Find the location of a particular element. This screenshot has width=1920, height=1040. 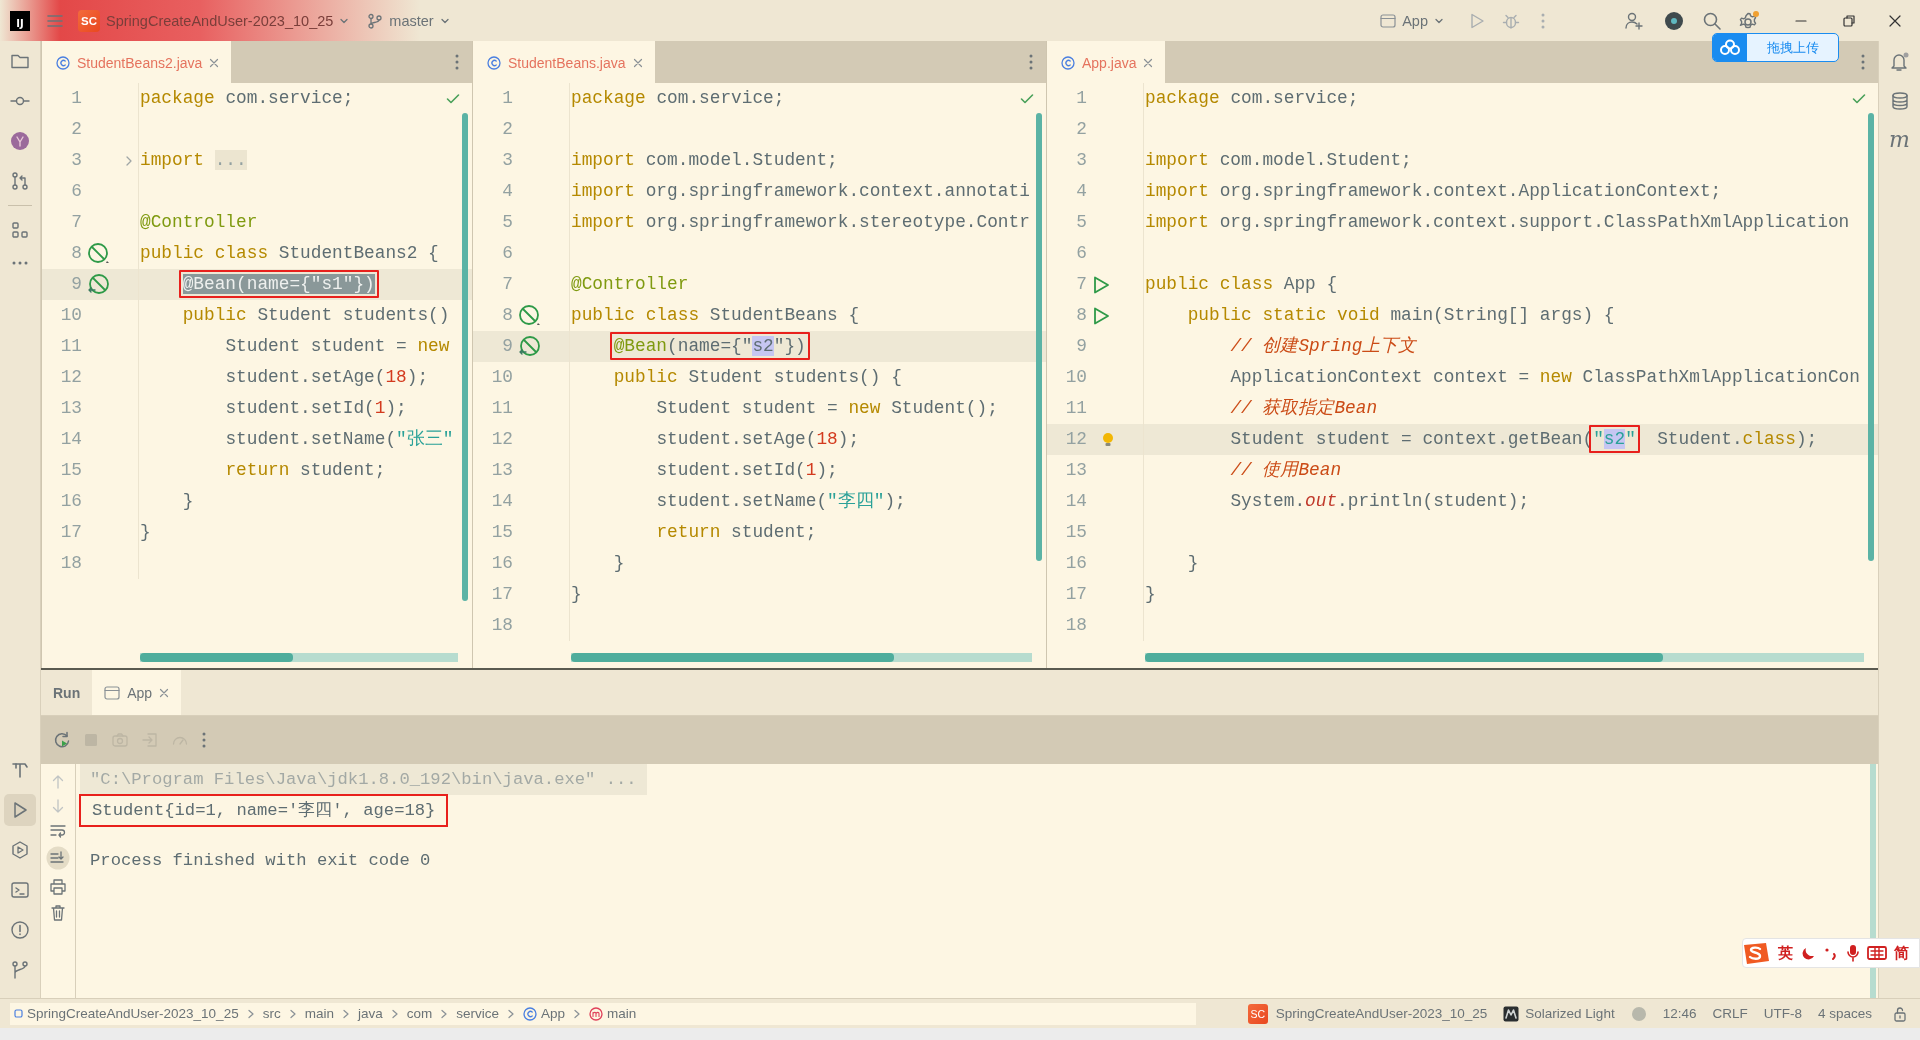

breadcrumb: service is located at coordinates (477, 1013).